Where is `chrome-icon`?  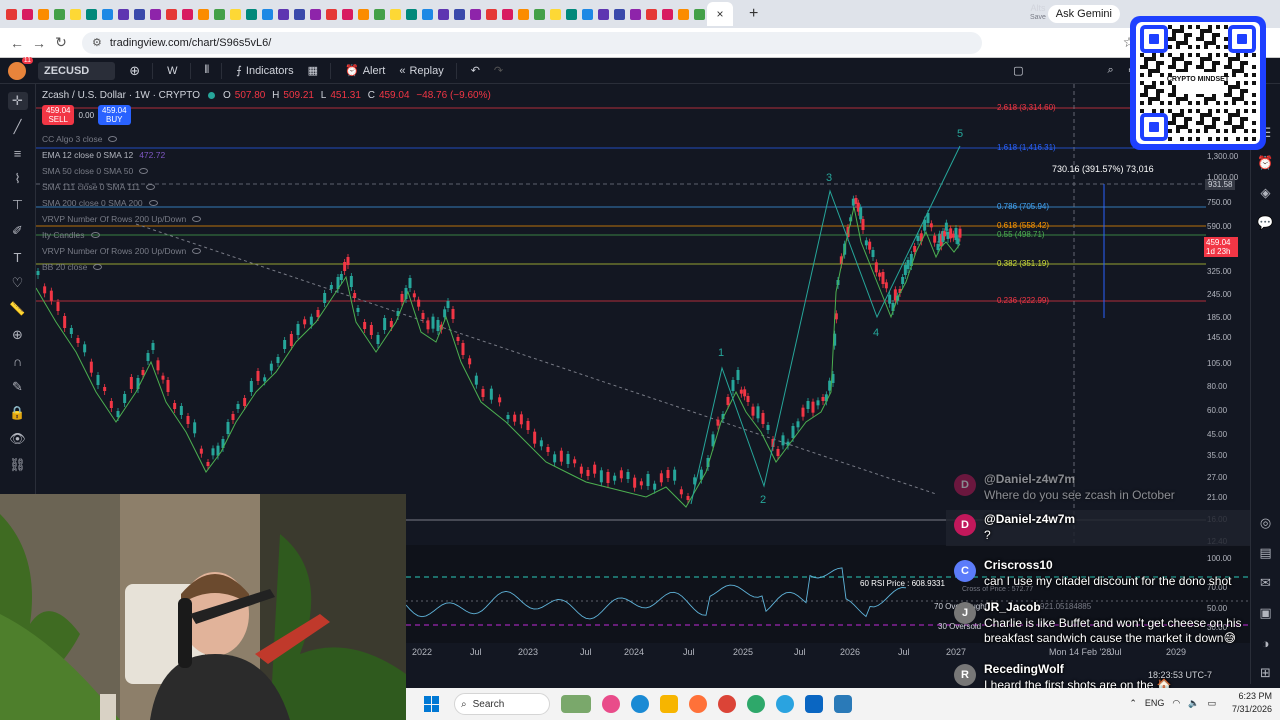 chrome-icon is located at coordinates (727, 704).